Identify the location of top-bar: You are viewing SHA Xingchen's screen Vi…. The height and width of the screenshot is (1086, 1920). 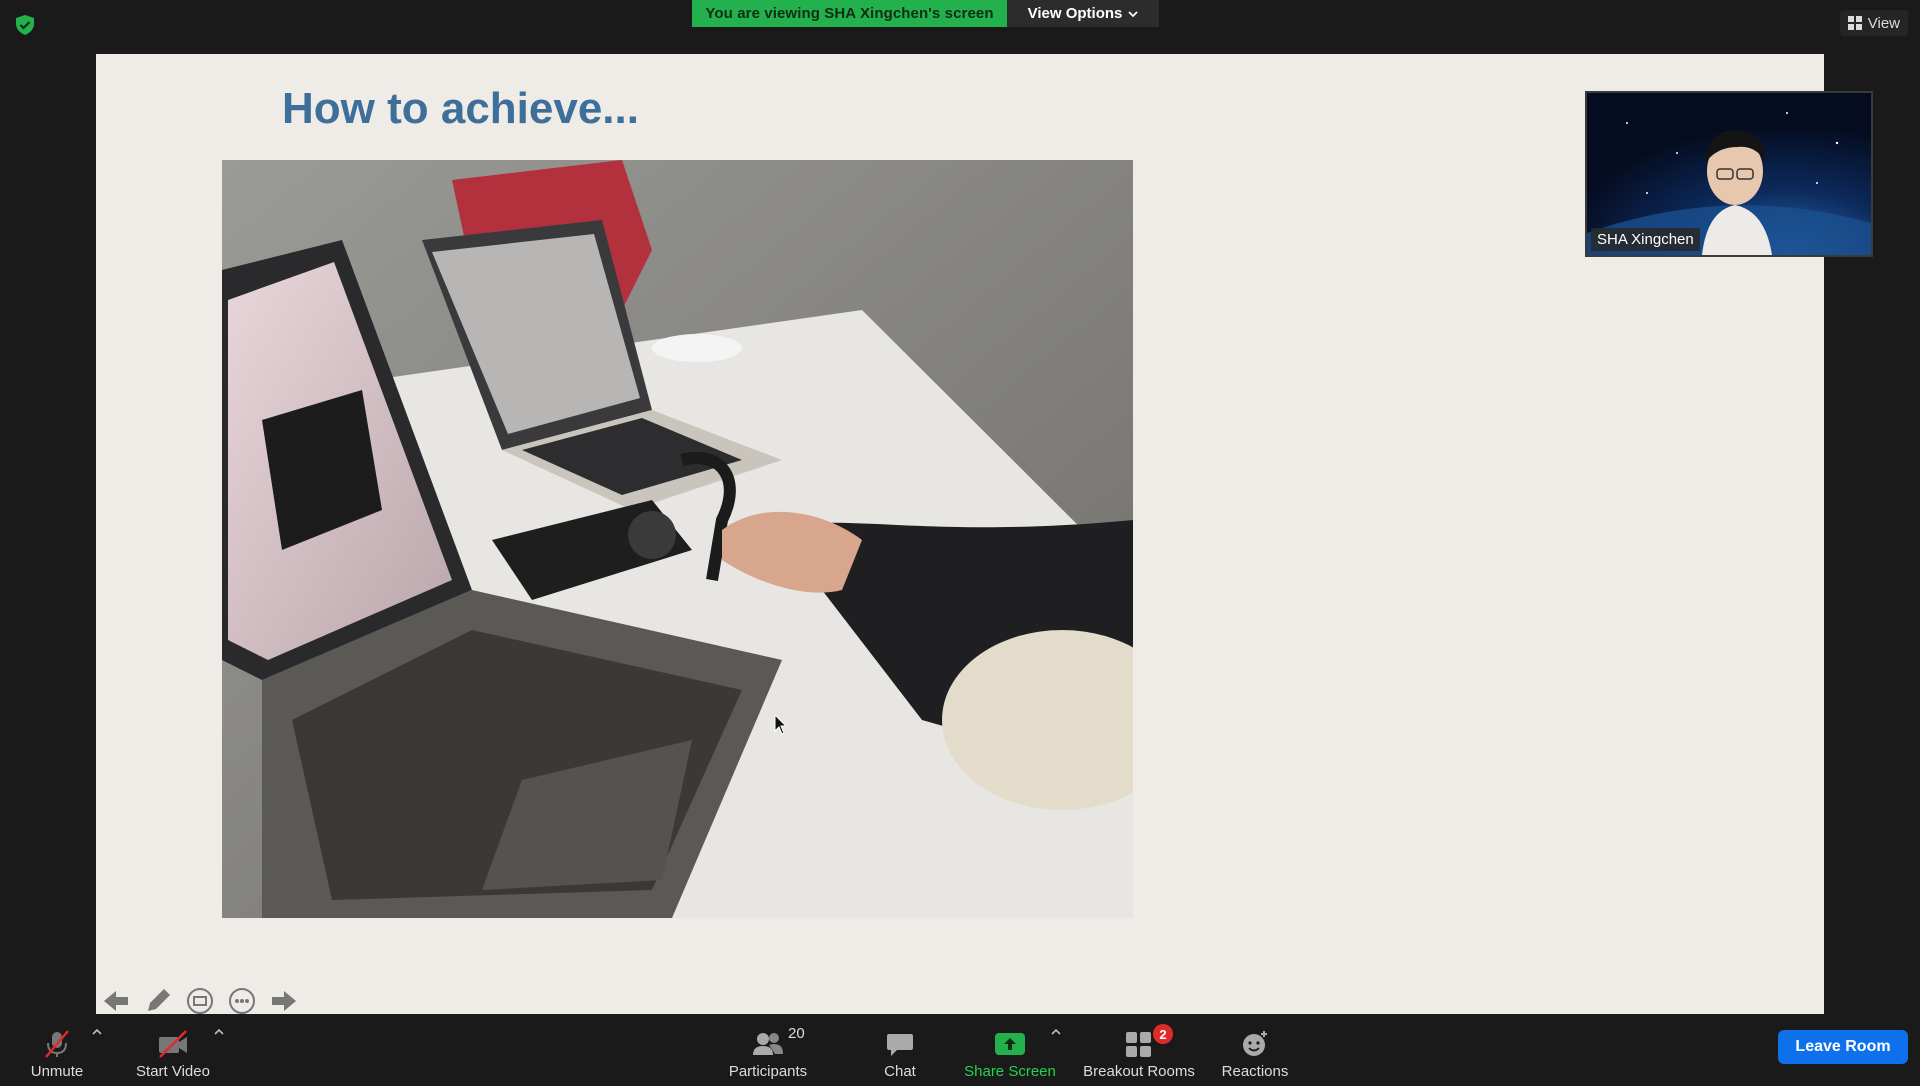
(960, 27).